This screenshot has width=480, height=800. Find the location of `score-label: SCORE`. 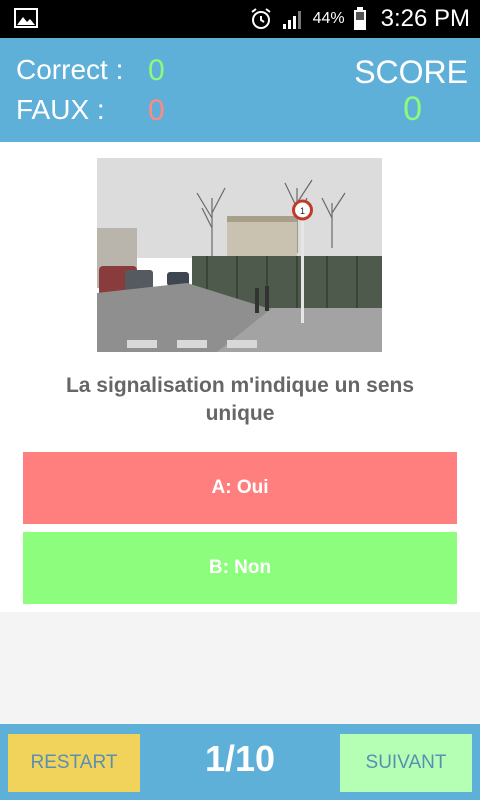

score-label: SCORE is located at coordinates (411, 72).